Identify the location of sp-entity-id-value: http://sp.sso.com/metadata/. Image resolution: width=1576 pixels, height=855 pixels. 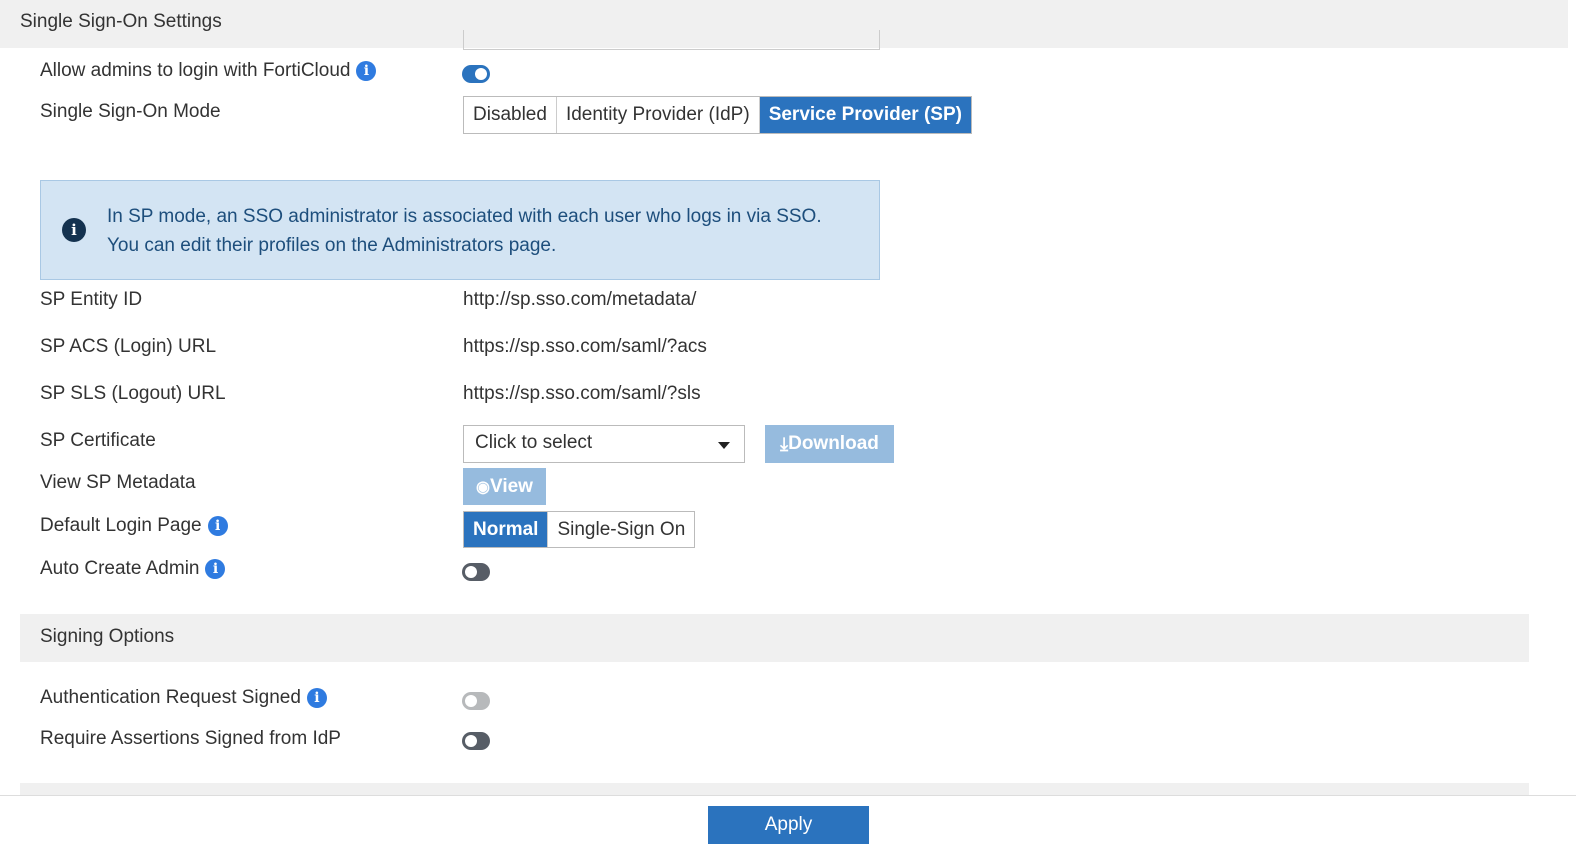
(580, 299).